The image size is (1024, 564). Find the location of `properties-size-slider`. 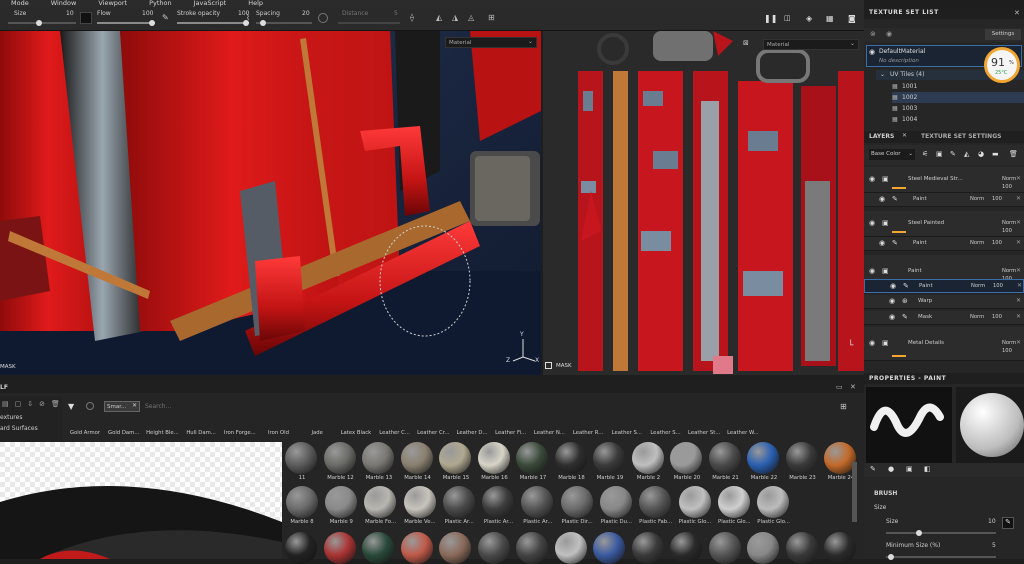

properties-size-slider is located at coordinates (941, 533).